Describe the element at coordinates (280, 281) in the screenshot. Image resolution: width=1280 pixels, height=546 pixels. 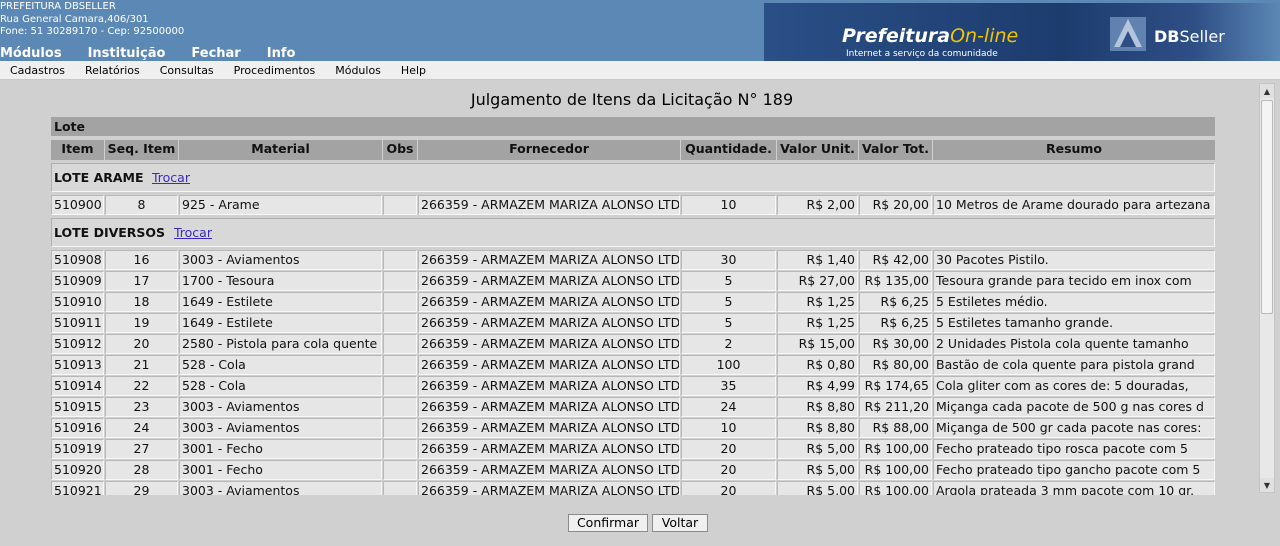
I see `cell-material: 1700 - Tesoura` at that location.